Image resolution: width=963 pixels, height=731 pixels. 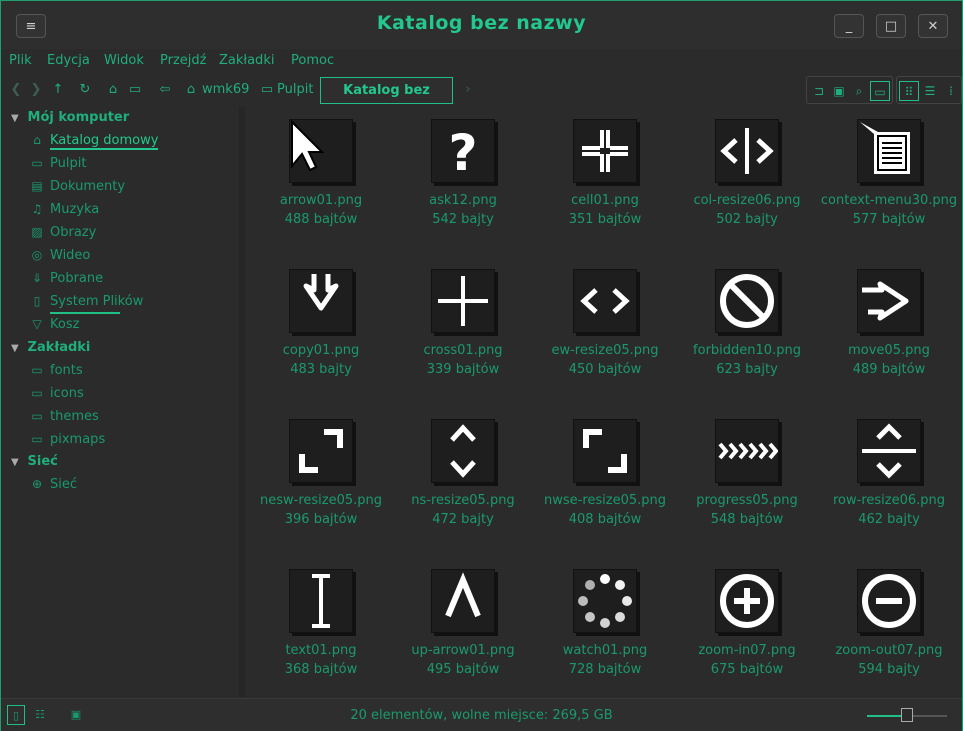 What do you see at coordinates (57, 166) in the screenshot?
I see `sidebar-item-desktop: ▭ Pulpit` at bounding box center [57, 166].